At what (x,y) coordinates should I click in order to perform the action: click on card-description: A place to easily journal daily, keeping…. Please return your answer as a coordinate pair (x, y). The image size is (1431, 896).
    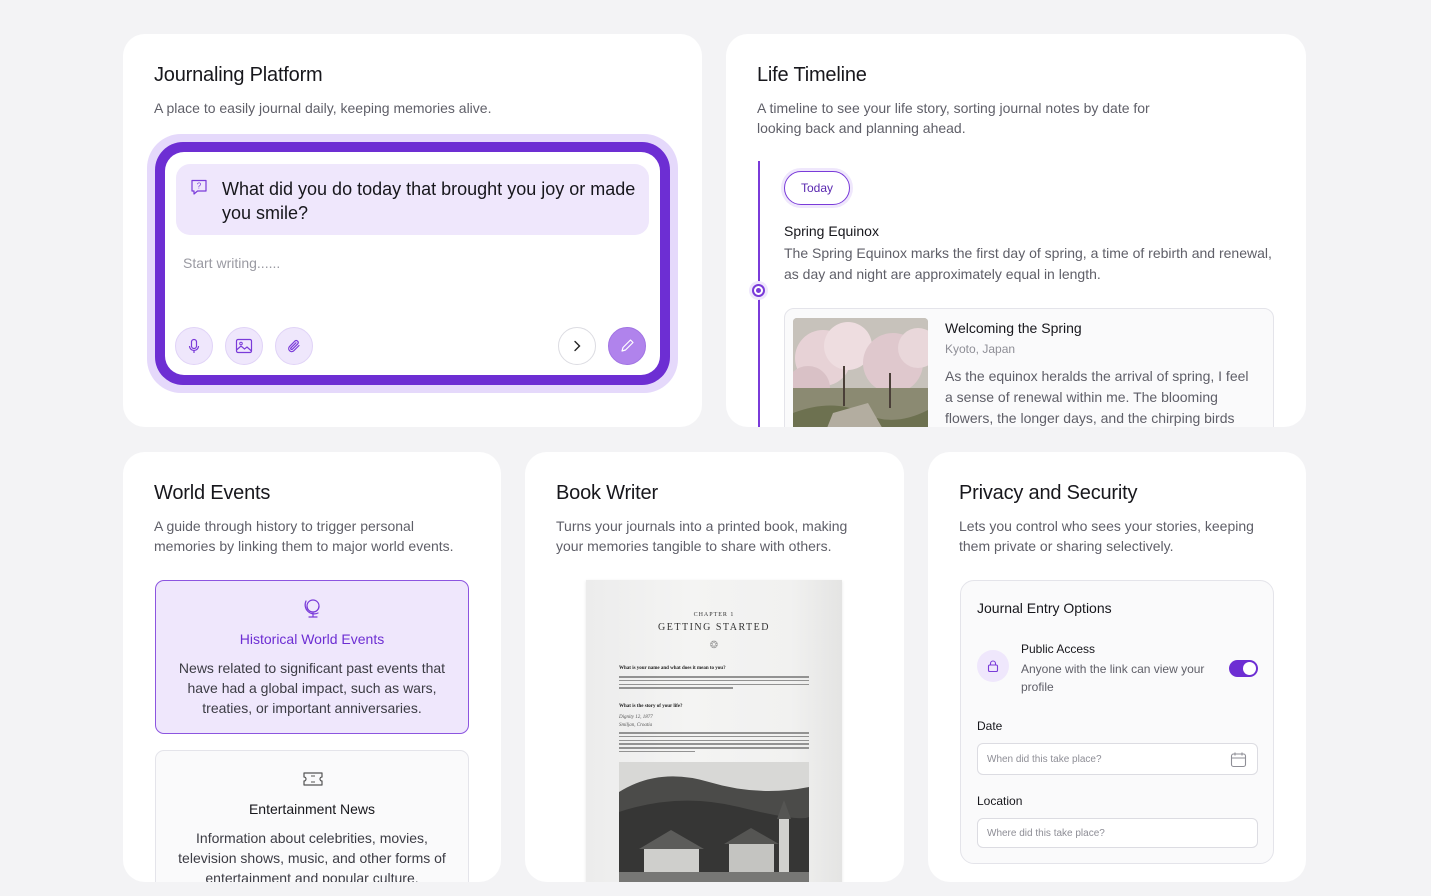
    Looking at the image, I should click on (323, 108).